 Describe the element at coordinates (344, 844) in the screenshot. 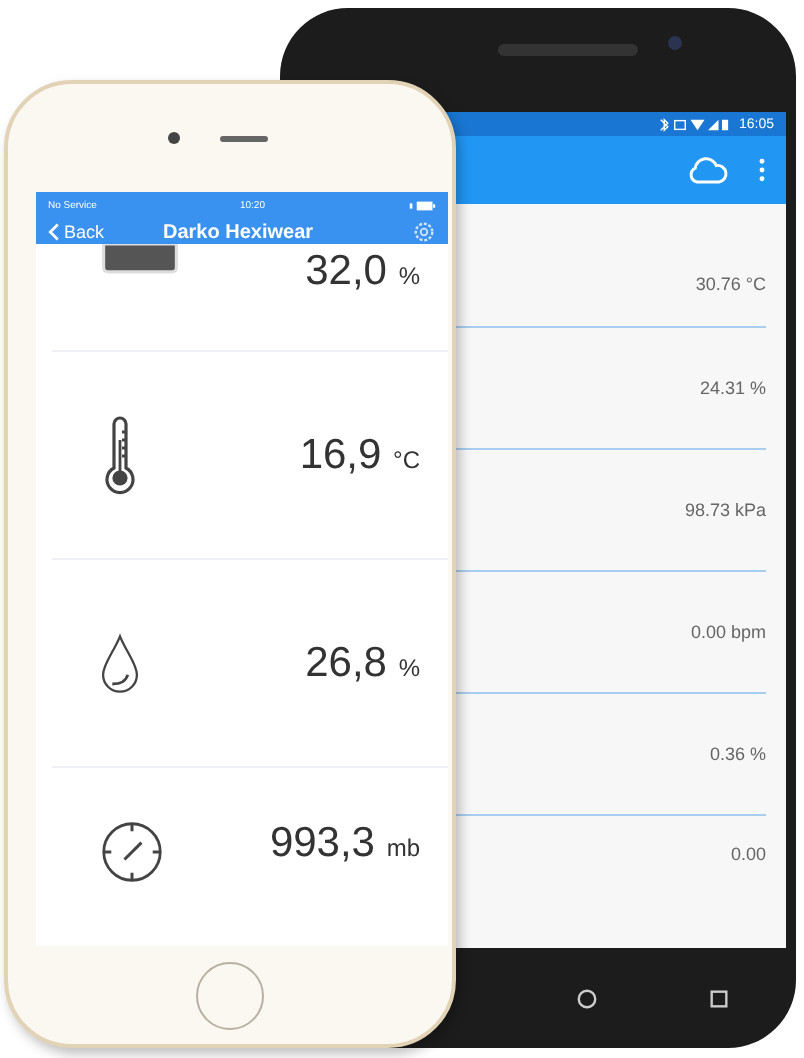

I see `sensor-reading: 993,3 mb` at that location.